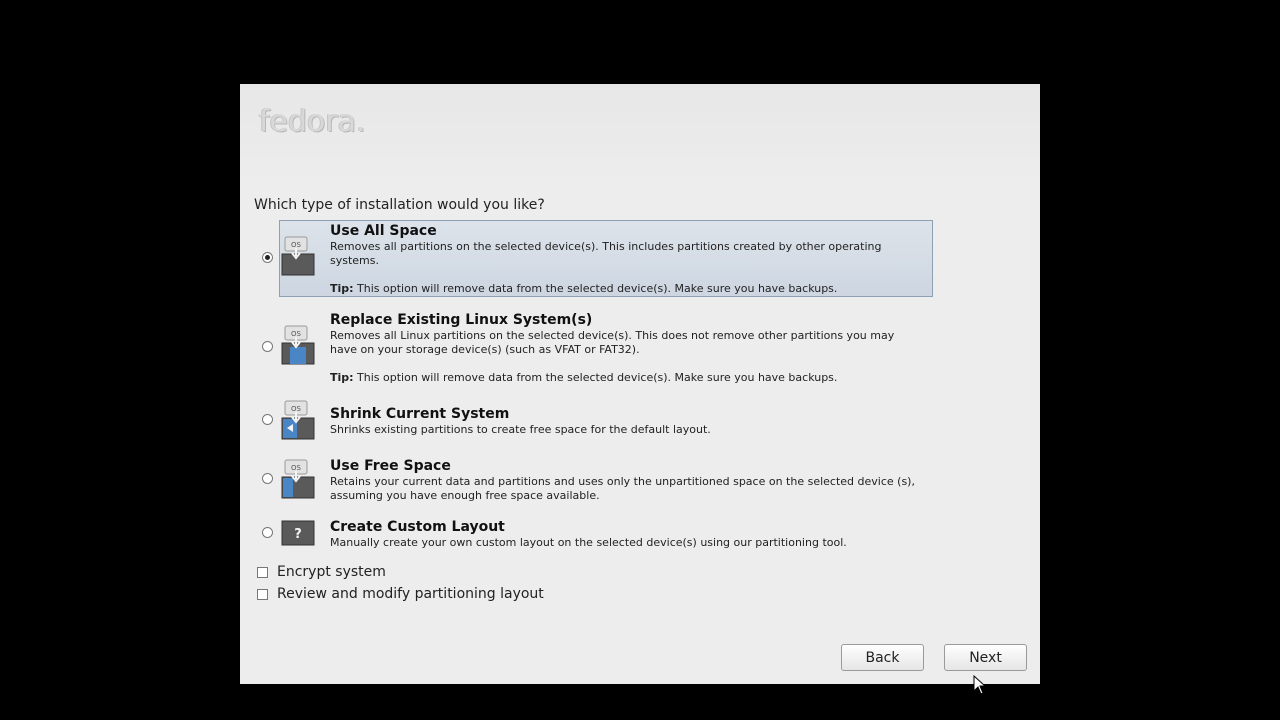  What do you see at coordinates (882, 657) in the screenshot?
I see `back-button: Back` at bounding box center [882, 657].